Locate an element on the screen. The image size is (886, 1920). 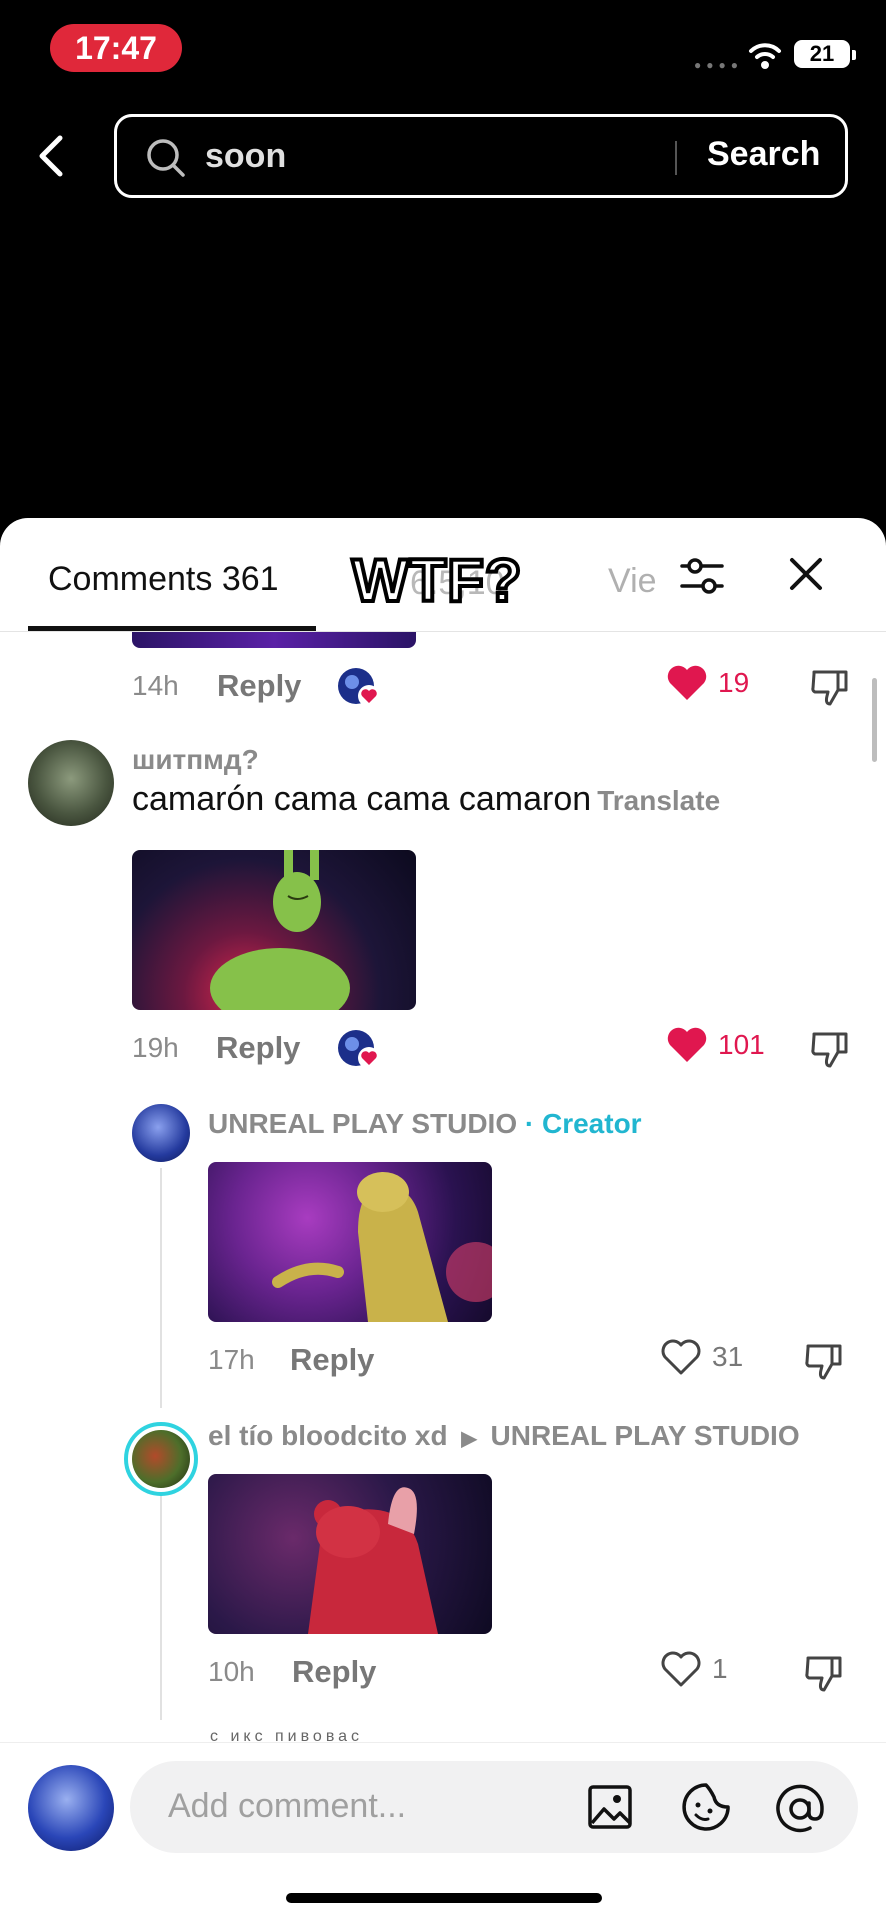
reply-time: 17h is located at coordinates (231, 1359).